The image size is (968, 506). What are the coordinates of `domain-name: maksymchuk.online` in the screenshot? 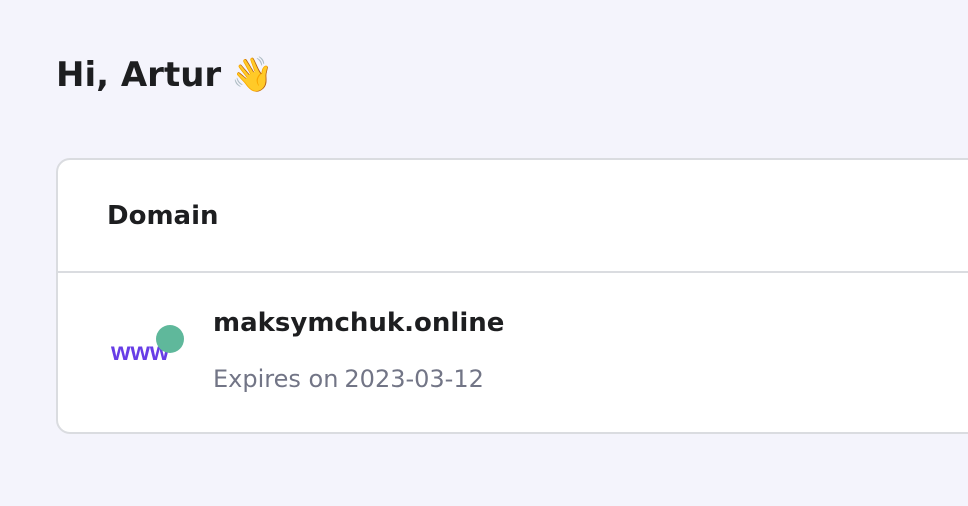 It's located at (358, 323).